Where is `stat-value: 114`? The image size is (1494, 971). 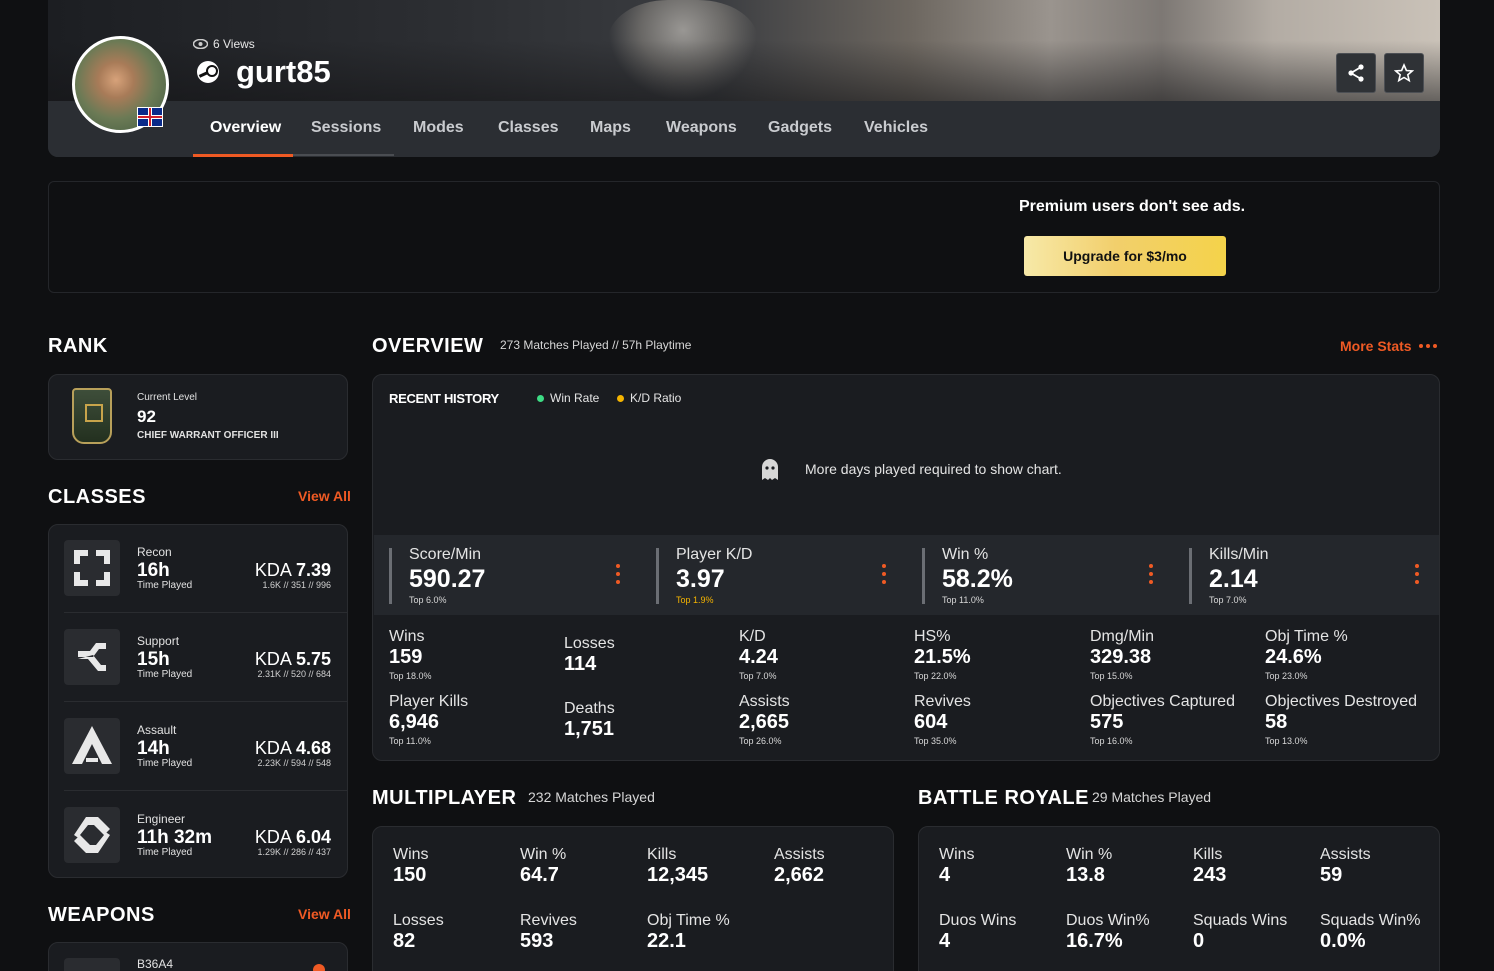 stat-value: 114 is located at coordinates (580, 664).